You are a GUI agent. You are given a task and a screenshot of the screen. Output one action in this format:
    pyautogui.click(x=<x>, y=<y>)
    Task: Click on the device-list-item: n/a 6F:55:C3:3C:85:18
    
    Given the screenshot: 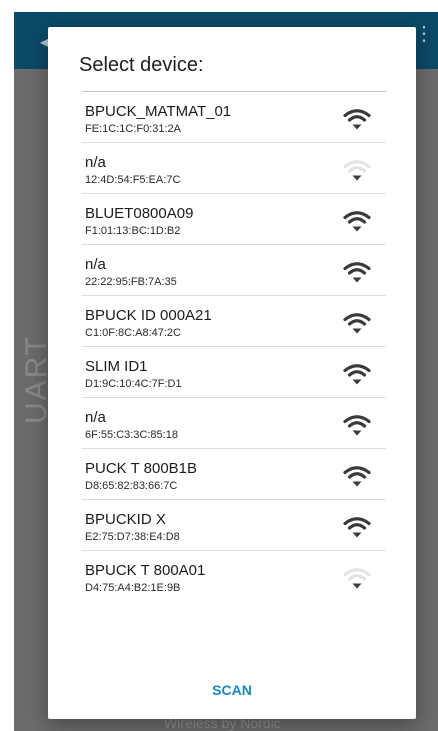 What is the action you would take?
    pyautogui.click(x=234, y=422)
    